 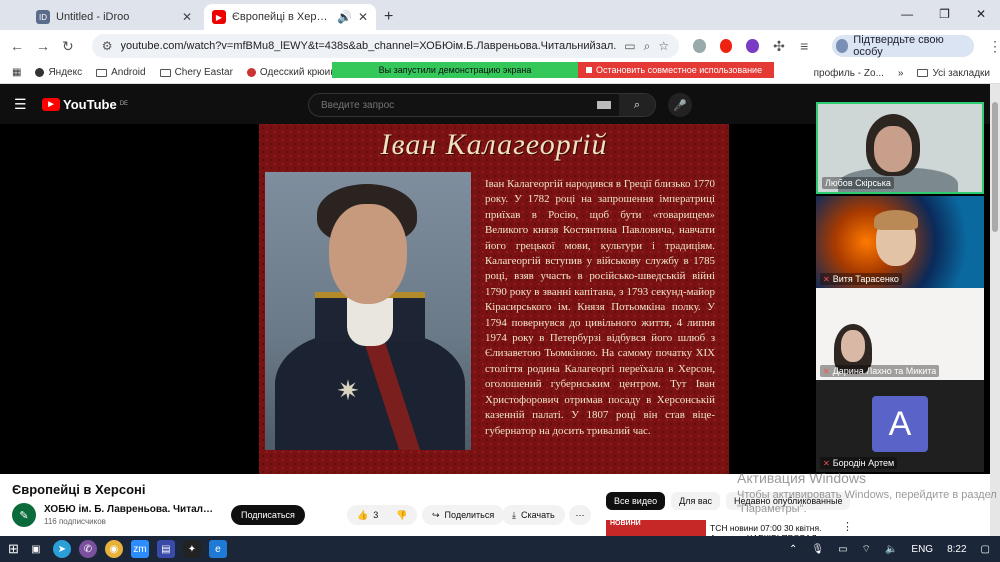 I want to click on new-tab-button: +, so click(x=388, y=17).